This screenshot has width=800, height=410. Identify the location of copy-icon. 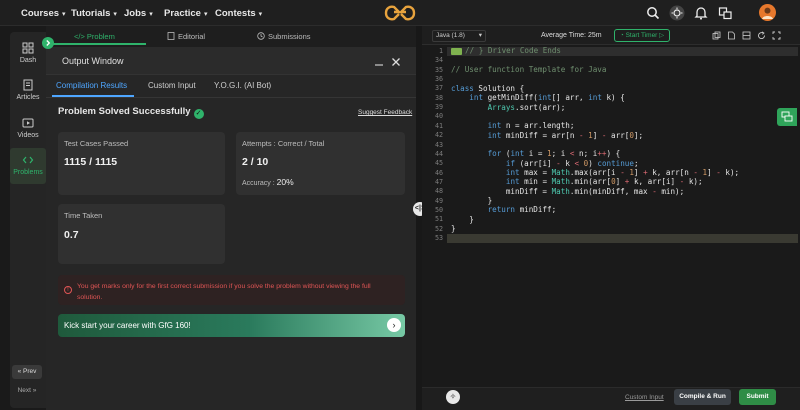
(716, 35).